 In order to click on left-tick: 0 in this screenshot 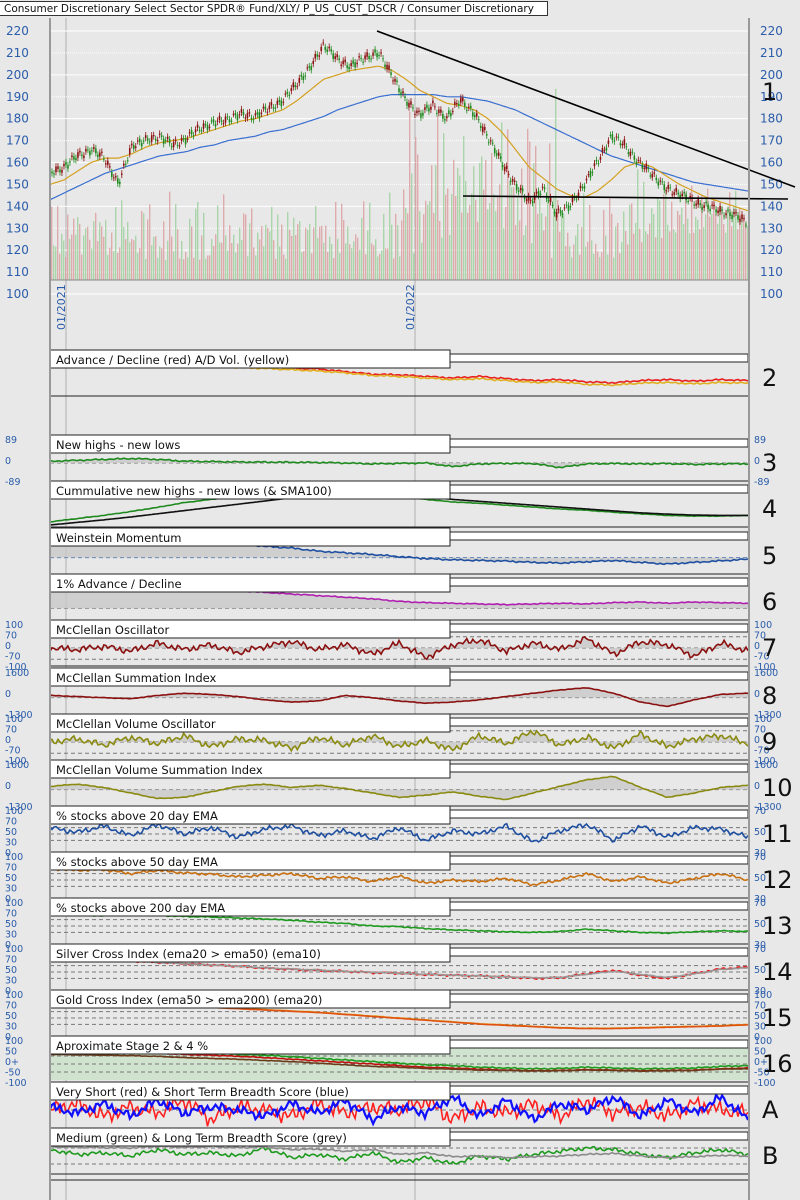, I will do `click(8, 694)`.